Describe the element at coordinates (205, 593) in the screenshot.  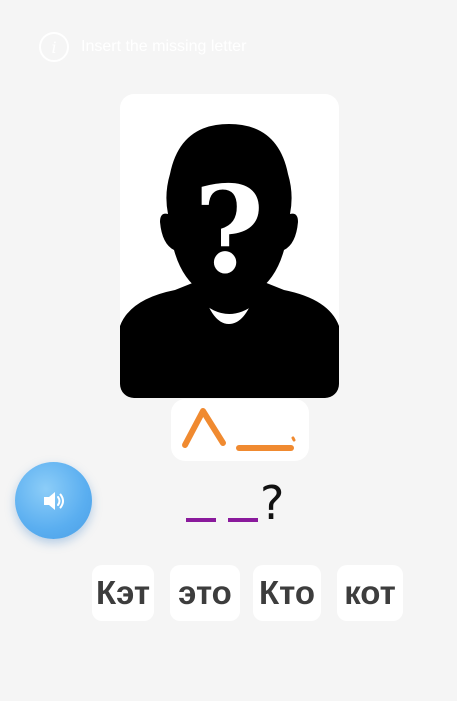
I see `option-button-2: это` at that location.